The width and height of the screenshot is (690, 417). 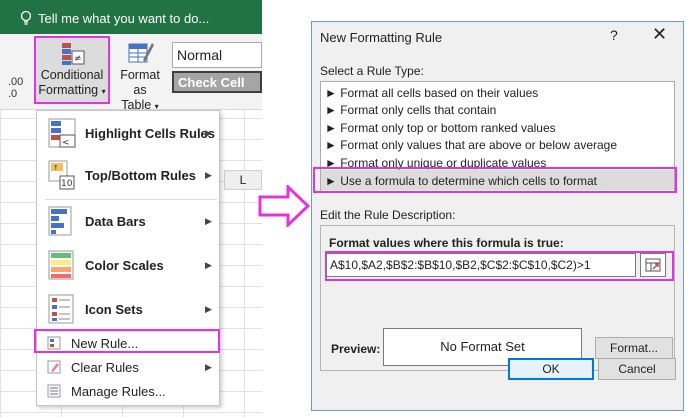 What do you see at coordinates (103, 91) in the screenshot?
I see `chevron-down-icon: ▾` at bounding box center [103, 91].